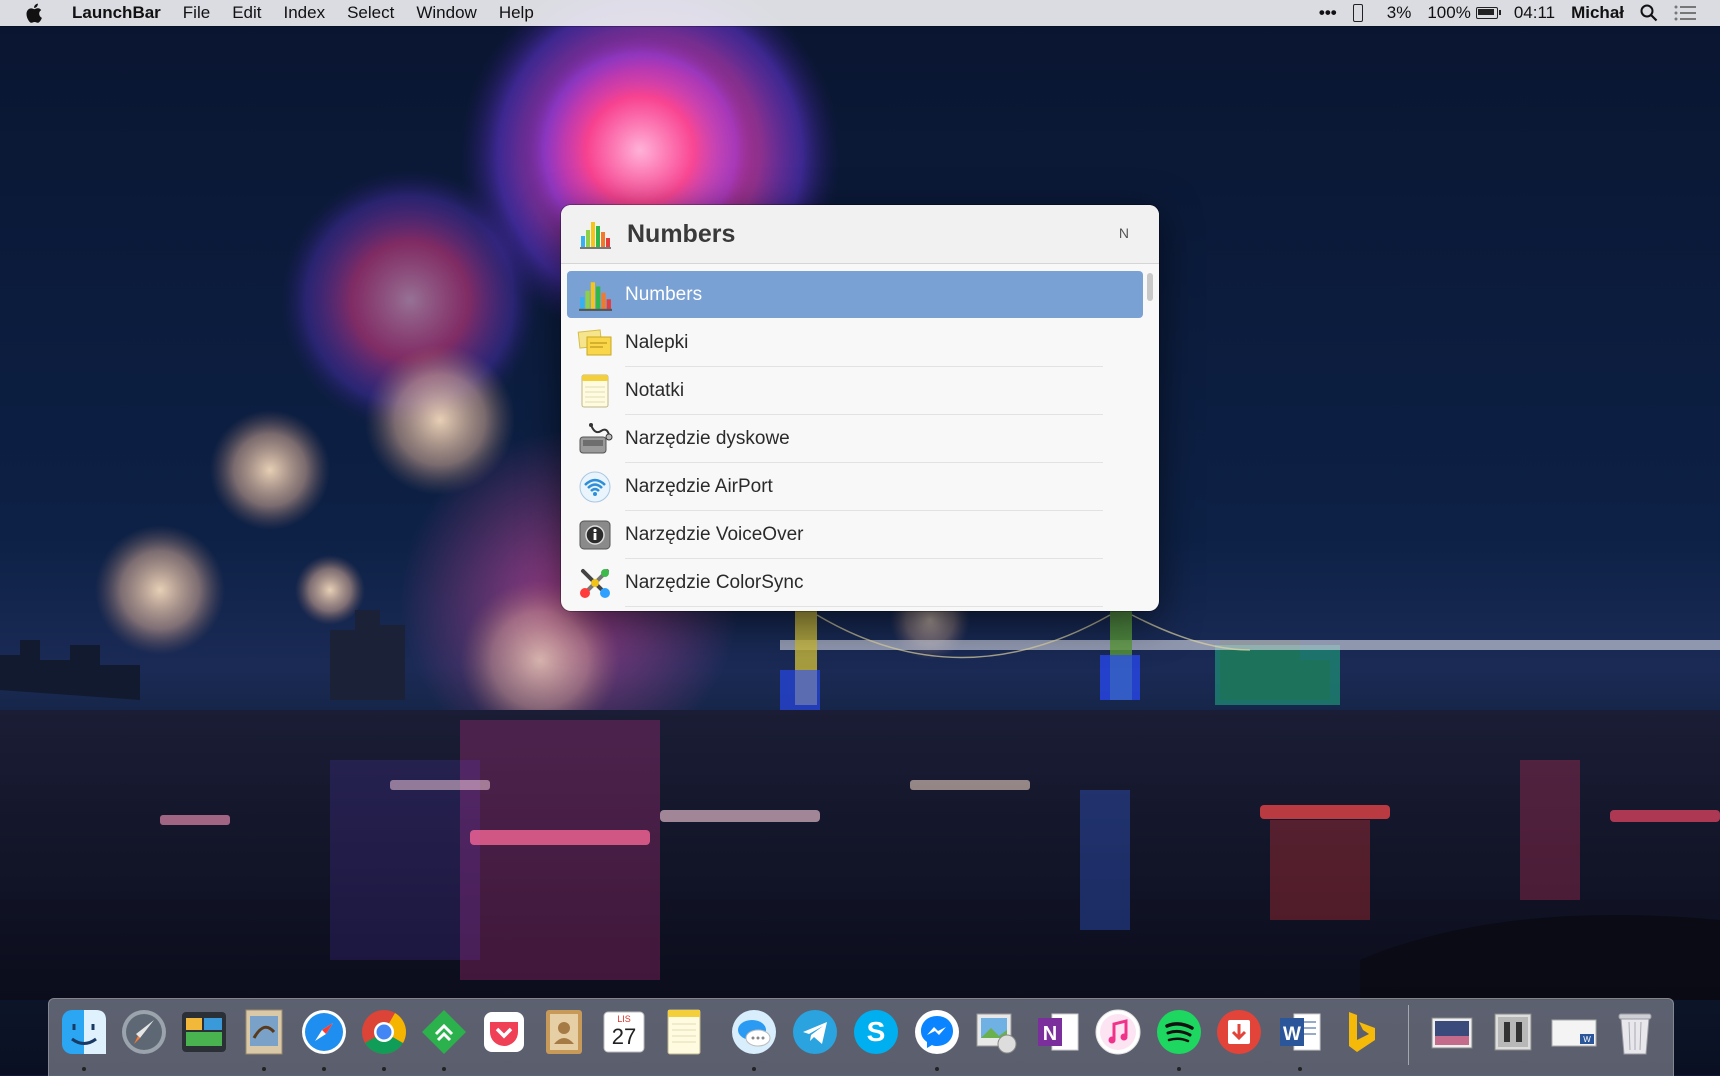 Image resolution: width=1720 pixels, height=1076 pixels. What do you see at coordinates (997, 1032) in the screenshot?
I see `dock-preview-icon` at bounding box center [997, 1032].